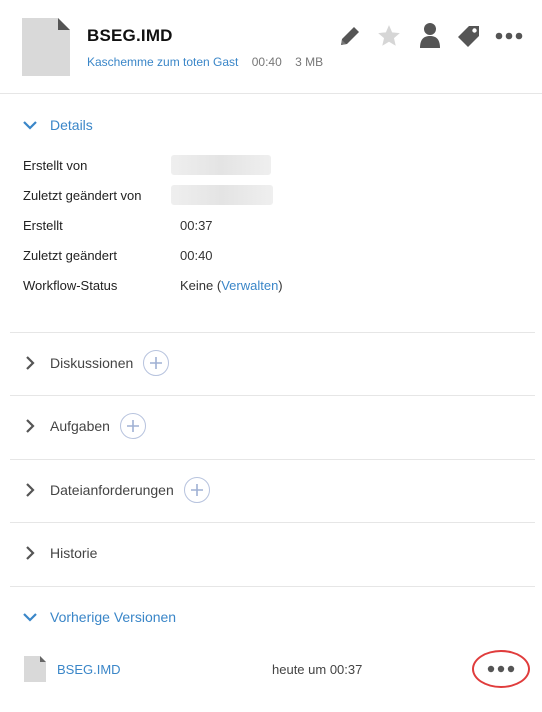 The image size is (542, 712). I want to click on section-discussions-header: Diskussionen, so click(96, 363).